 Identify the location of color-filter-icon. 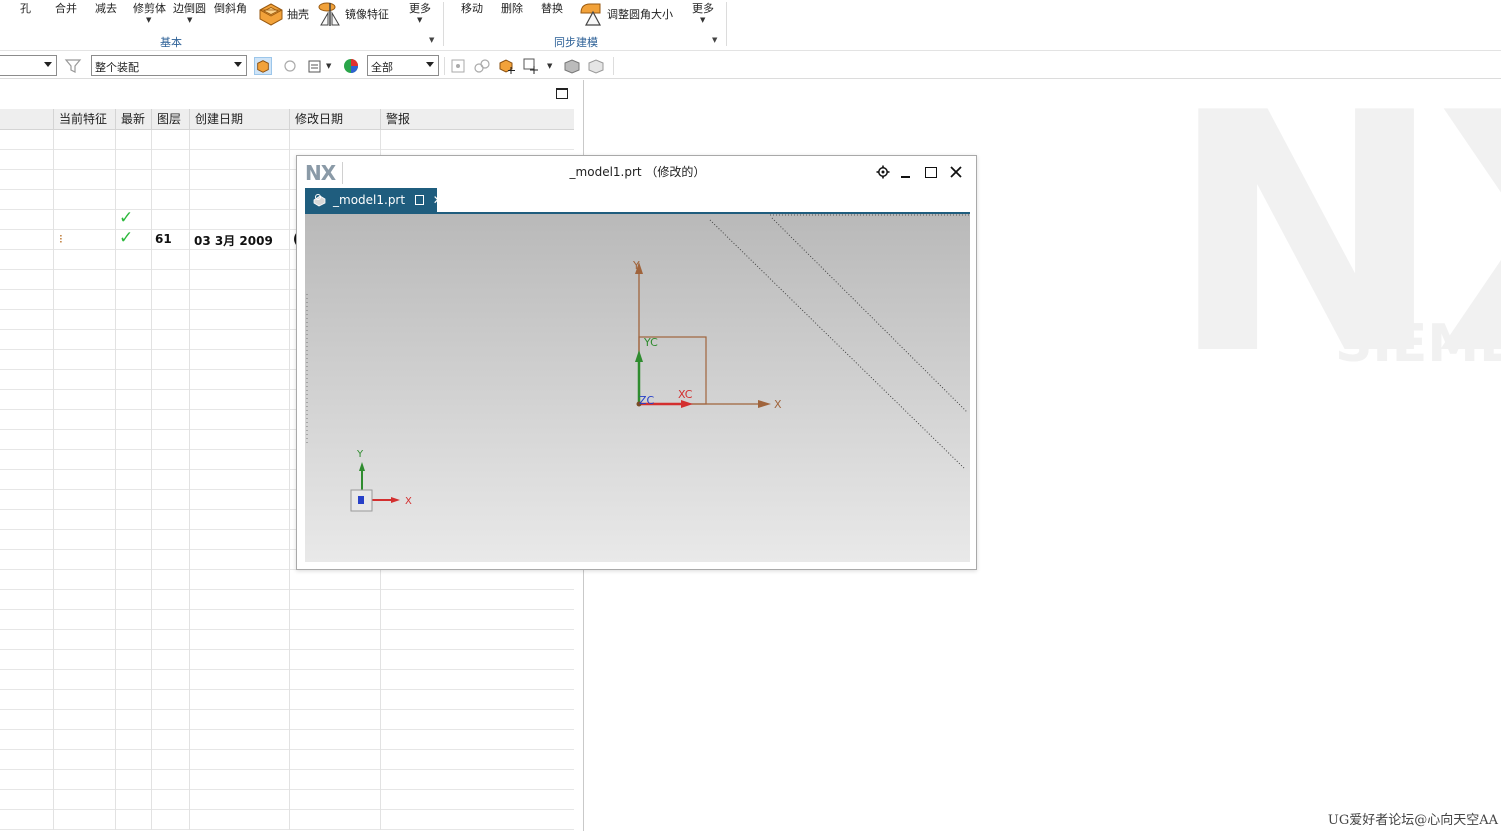
(351, 66).